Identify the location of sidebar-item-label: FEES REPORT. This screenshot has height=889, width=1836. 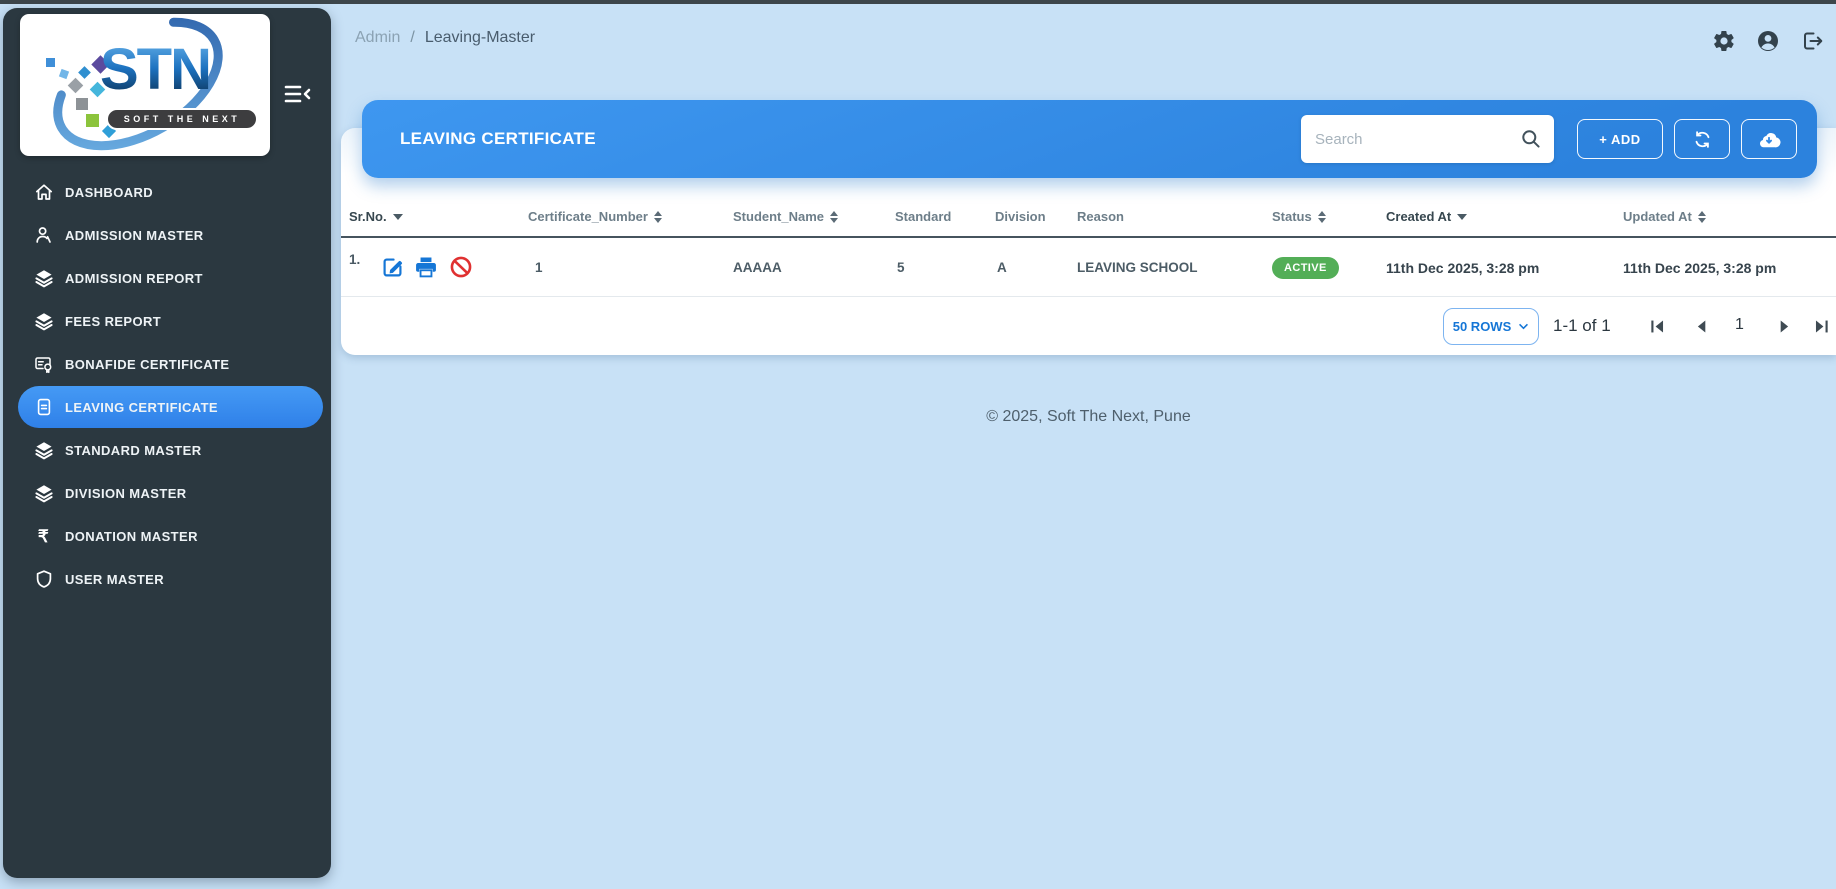
(113, 321).